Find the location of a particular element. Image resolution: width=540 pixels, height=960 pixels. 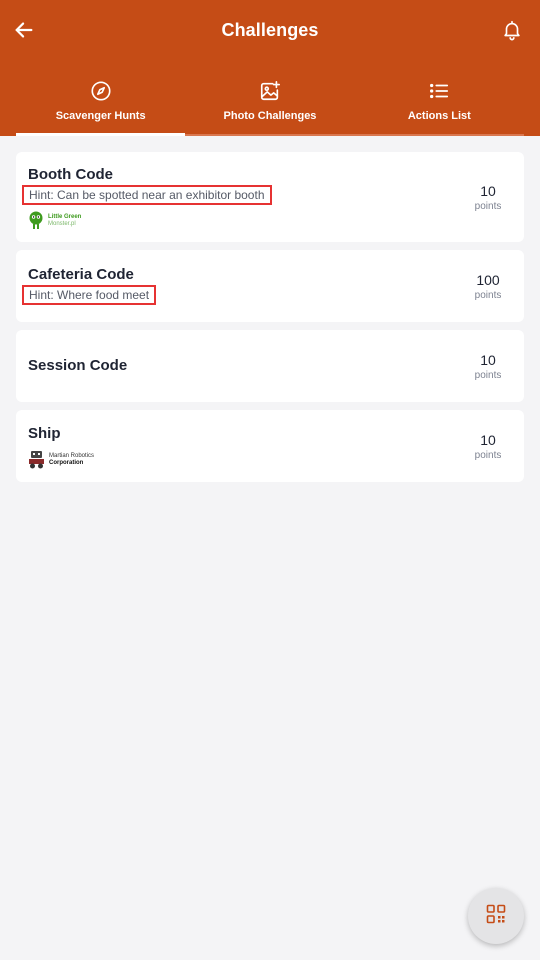

tab-photo-challenges: Photo Challenges is located at coordinates (269, 104).